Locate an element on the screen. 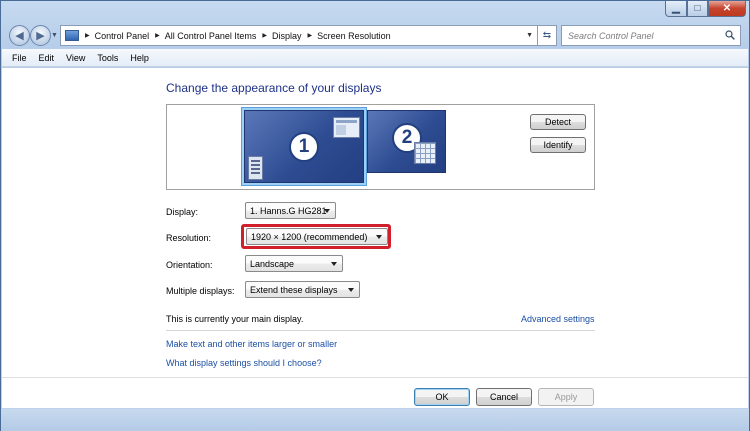 This screenshot has width=750, height=431. monitor-2: 2 is located at coordinates (406, 141).